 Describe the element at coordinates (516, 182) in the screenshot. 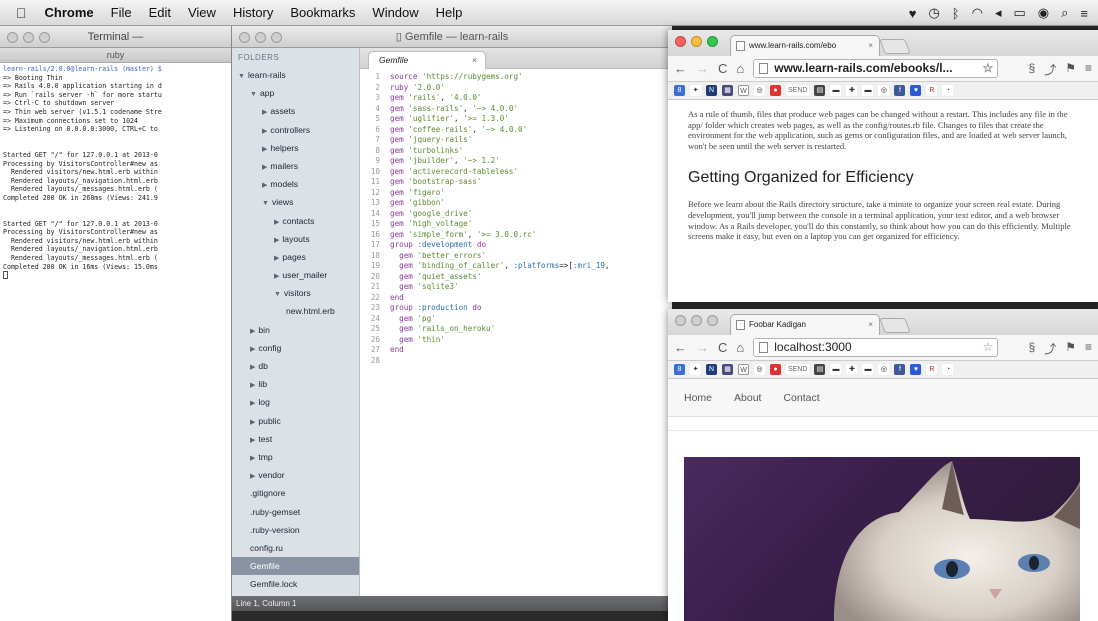

I see `code-line: 11 gem 'bootstrap-sass'` at that location.